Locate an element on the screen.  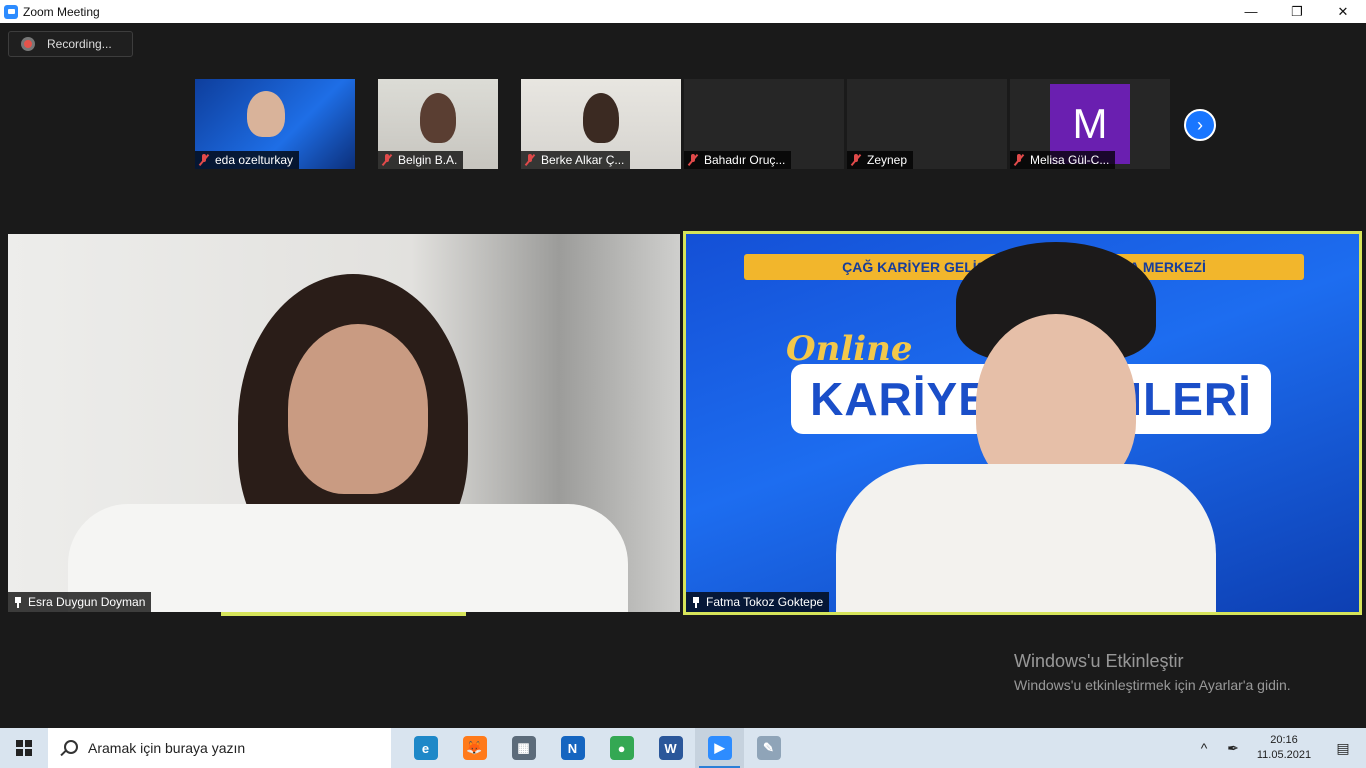
clock-time: 20:16 is located at coordinates (1284, 740).